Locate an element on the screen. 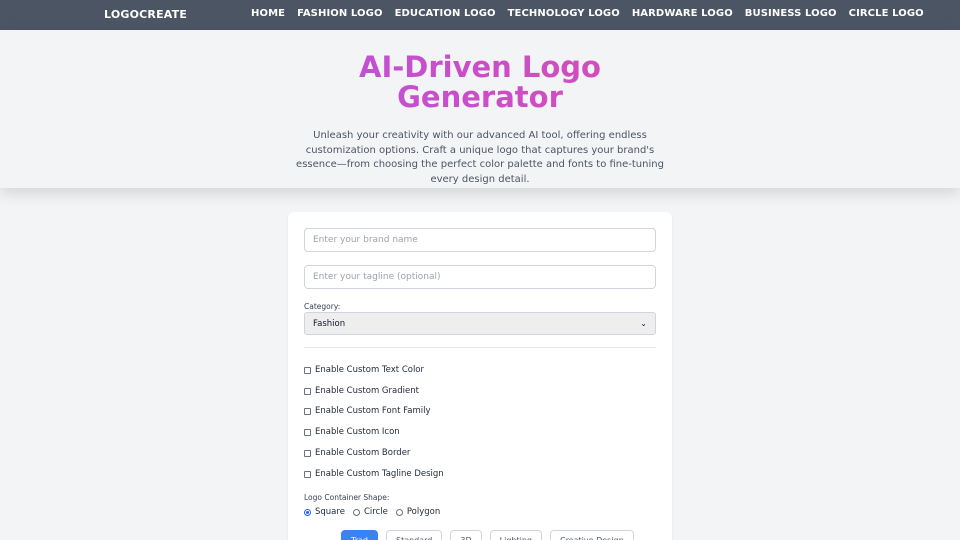  shape-radio-group: Square Circle Polygon is located at coordinates (376, 512).